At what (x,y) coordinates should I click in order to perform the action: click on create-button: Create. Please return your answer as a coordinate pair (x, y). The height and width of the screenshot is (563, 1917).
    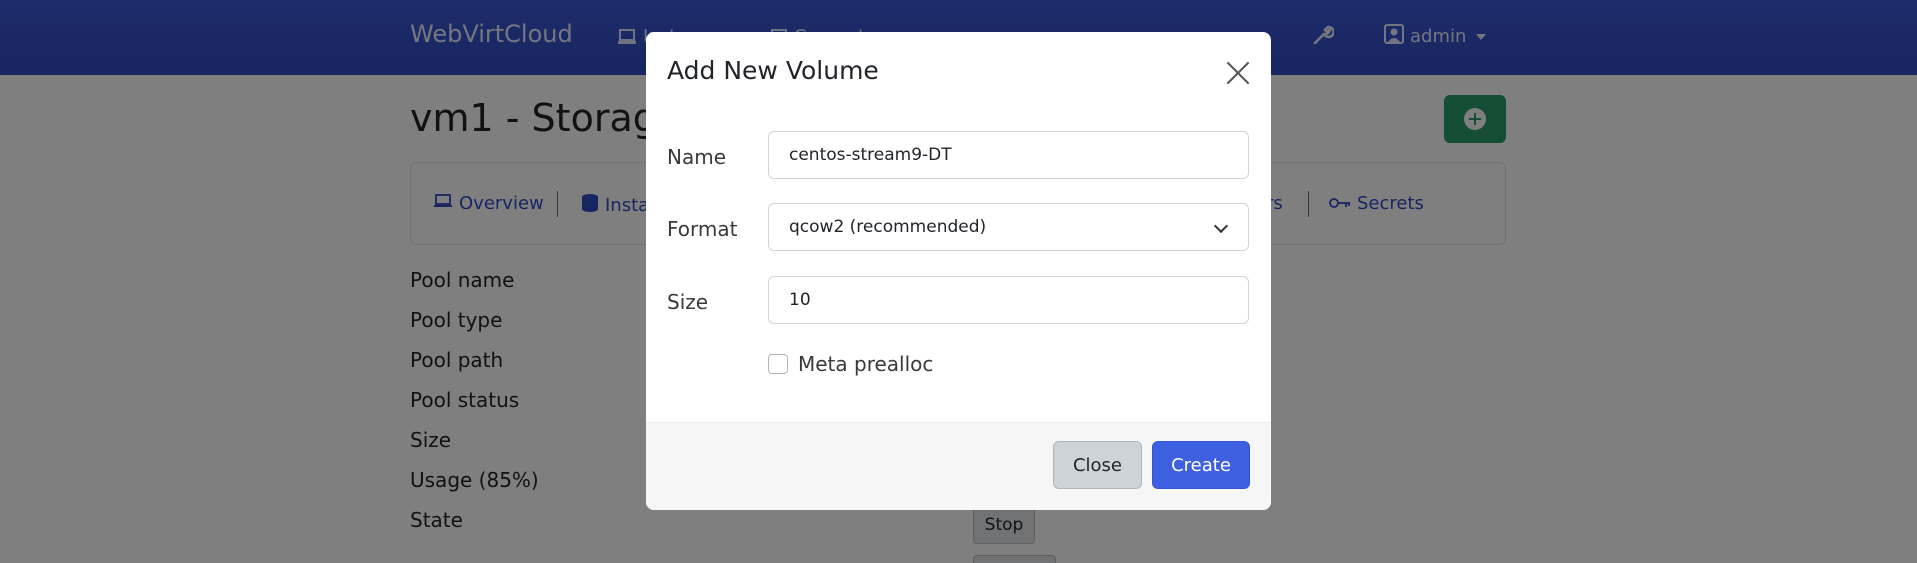
    Looking at the image, I should click on (1201, 465).